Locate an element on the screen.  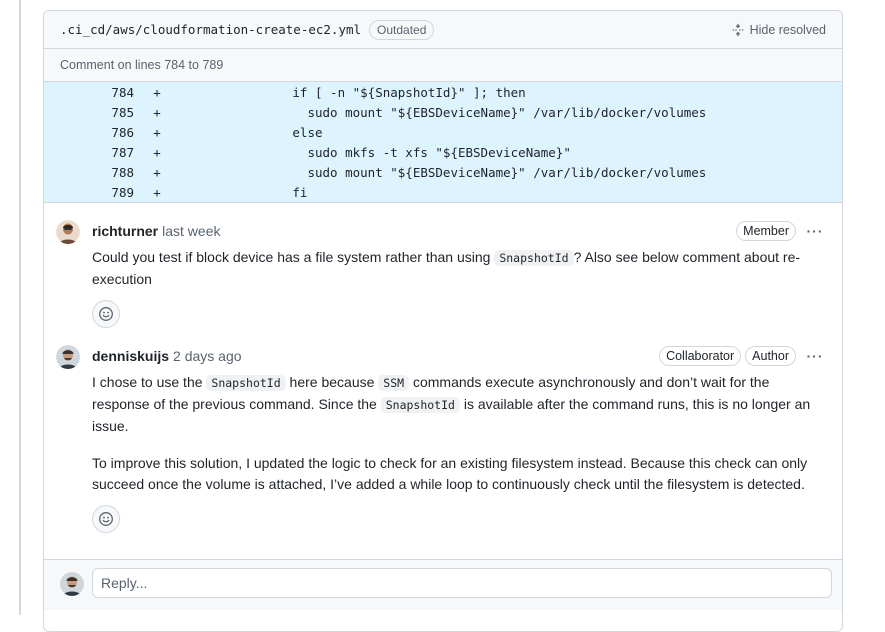
code-line: sudo mkfs -t xfs "${EBSDeviceName}" is located at coordinates (371, 152).